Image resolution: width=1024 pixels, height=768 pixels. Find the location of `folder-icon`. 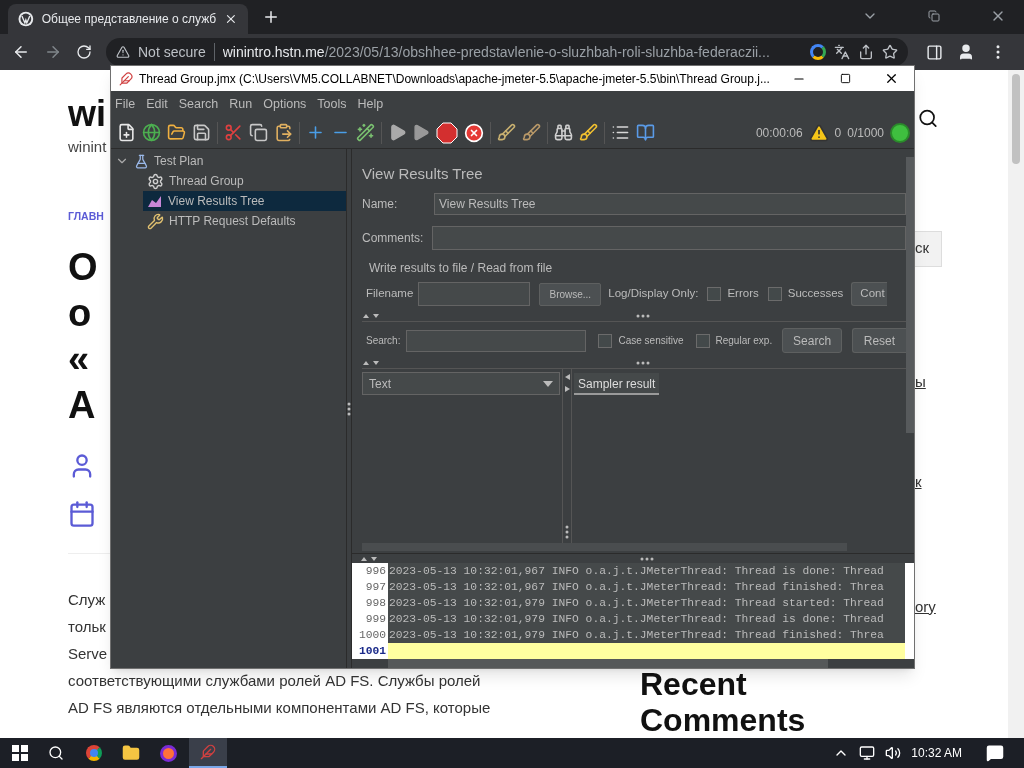

folder-icon is located at coordinates (131, 753).